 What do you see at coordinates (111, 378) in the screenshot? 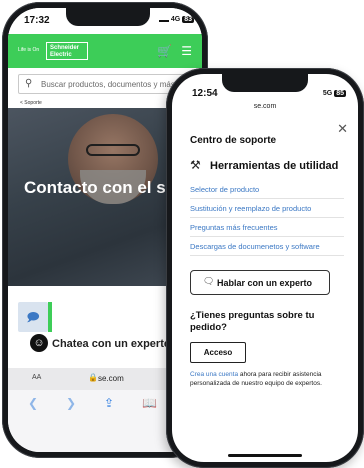
I see `url-domain: se.com` at bounding box center [111, 378].